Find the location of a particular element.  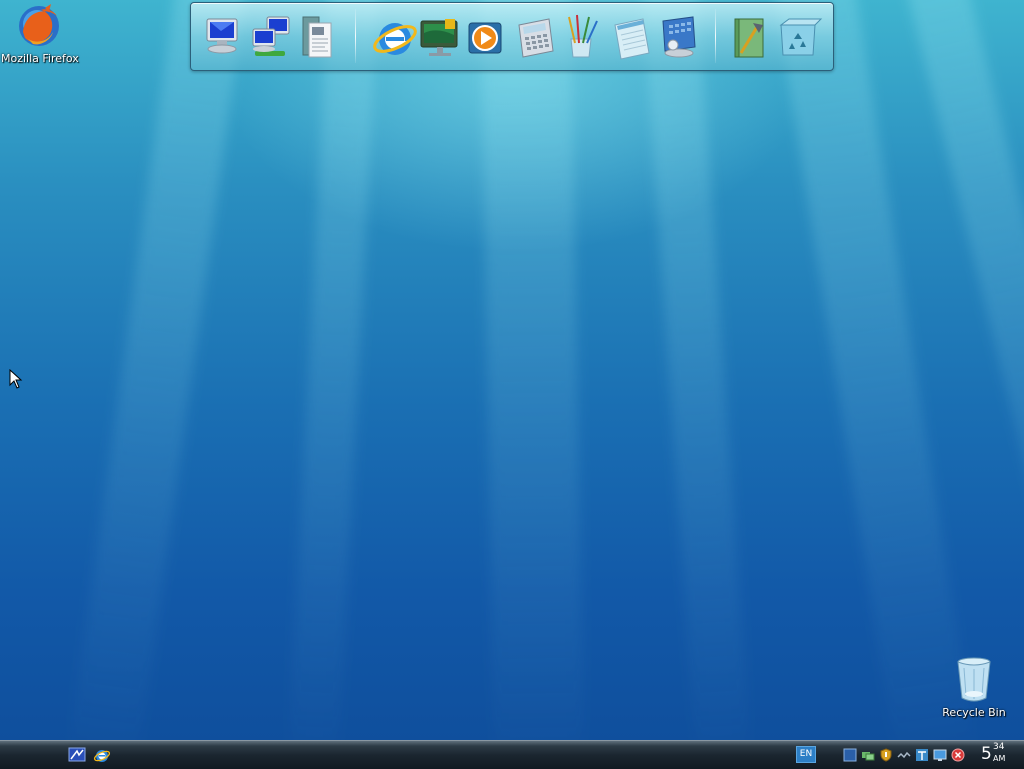

media-center-icon is located at coordinates (439, 37).